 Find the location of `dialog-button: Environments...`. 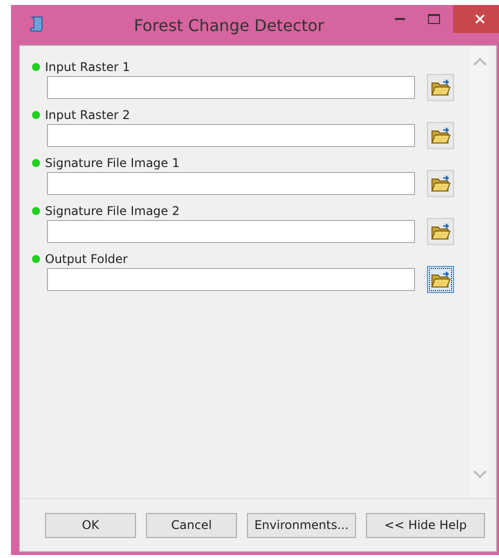

dialog-button: Environments... is located at coordinates (301, 525).